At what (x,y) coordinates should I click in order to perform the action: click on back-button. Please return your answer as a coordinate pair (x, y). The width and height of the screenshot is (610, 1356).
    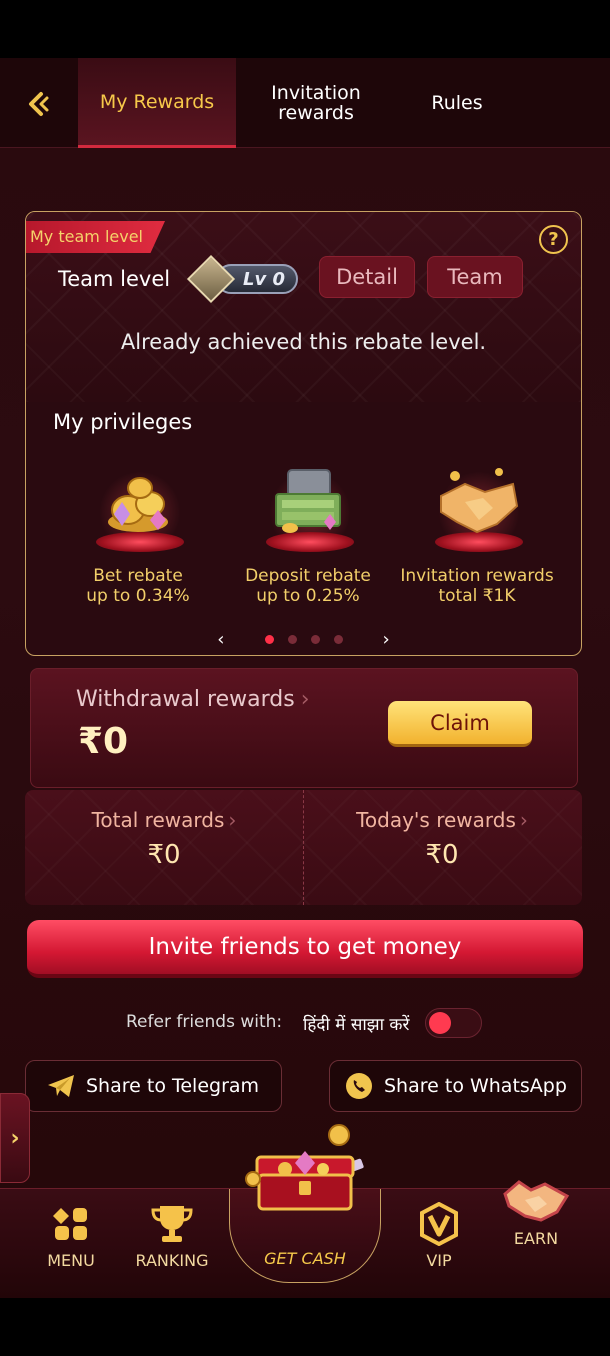
    Looking at the image, I should click on (38, 104).